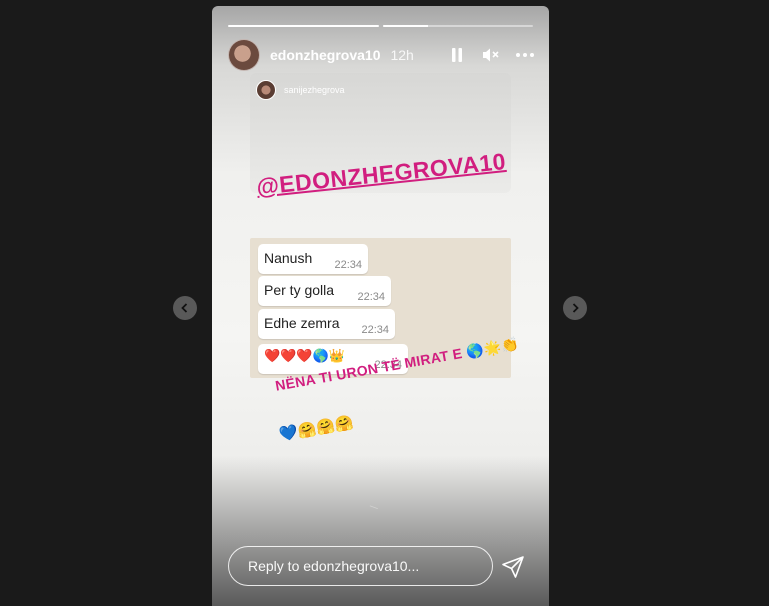 The height and width of the screenshot is (606, 769). I want to click on story-progress, so click(380, 26).